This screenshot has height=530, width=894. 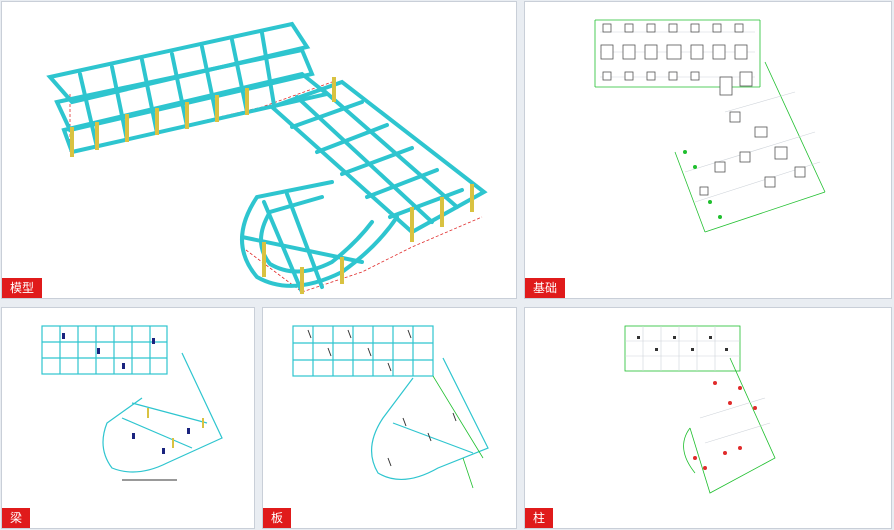 What do you see at coordinates (545, 288) in the screenshot?
I see `panel-label-foundation: 基础` at bounding box center [545, 288].